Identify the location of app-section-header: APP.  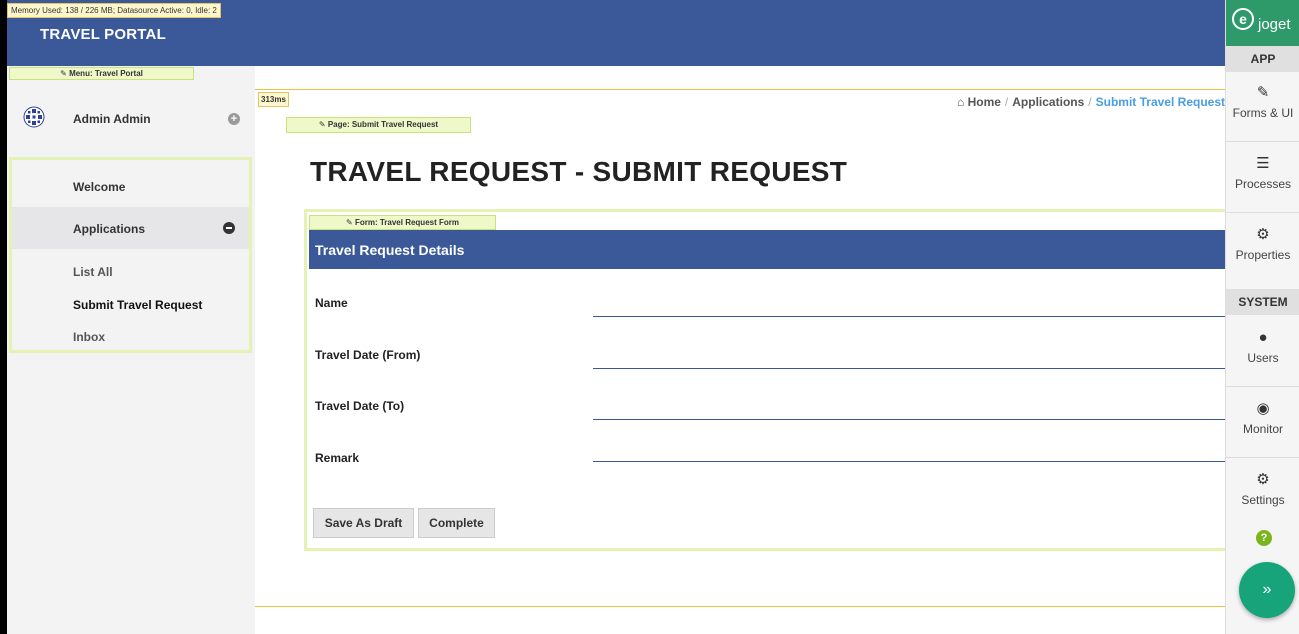
(1262, 59).